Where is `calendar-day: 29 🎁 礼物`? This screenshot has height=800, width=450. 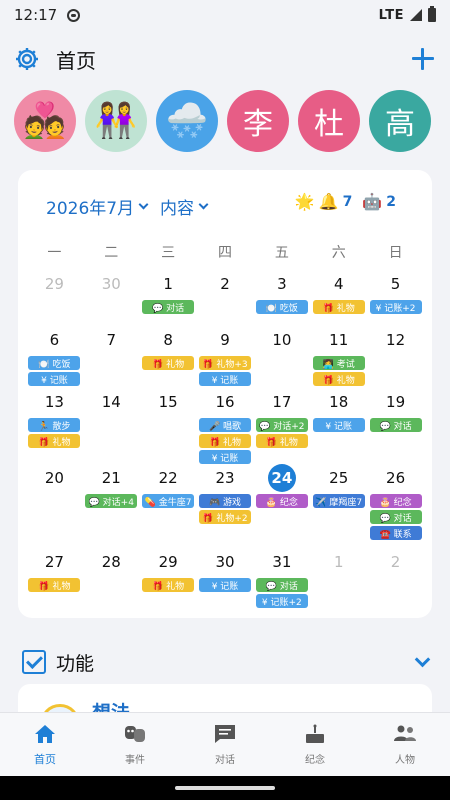
calendar-day: 29 🎁 礼物 is located at coordinates (168, 580).